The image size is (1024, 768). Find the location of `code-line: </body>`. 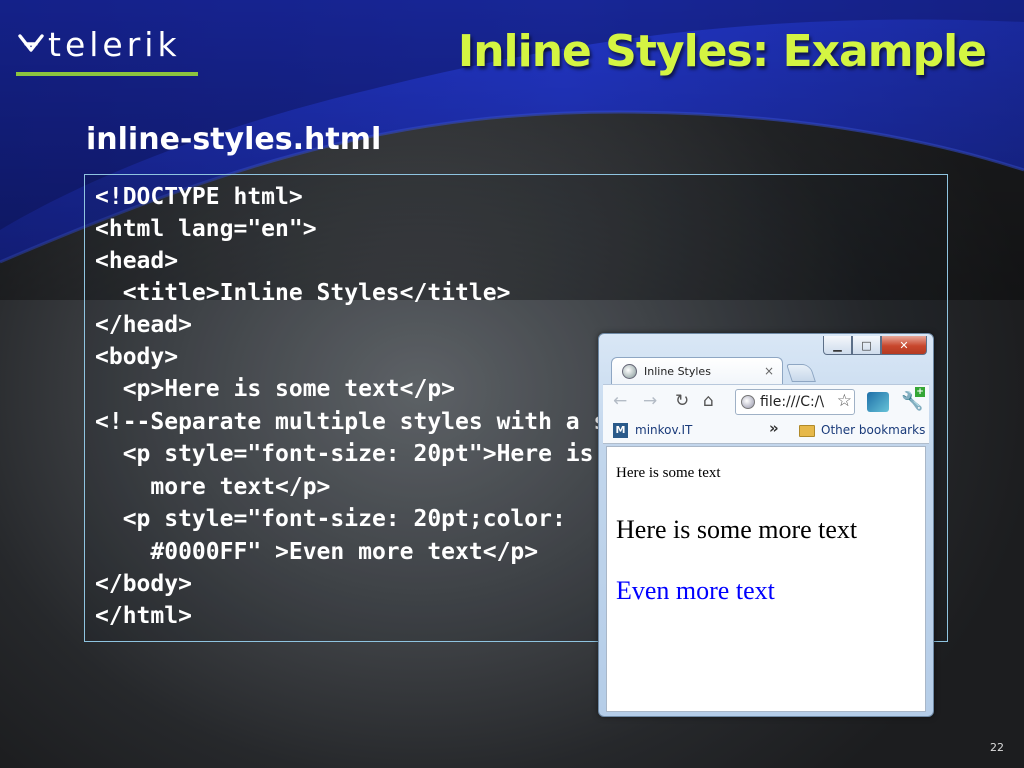

code-line: </body> is located at coordinates (143, 584).